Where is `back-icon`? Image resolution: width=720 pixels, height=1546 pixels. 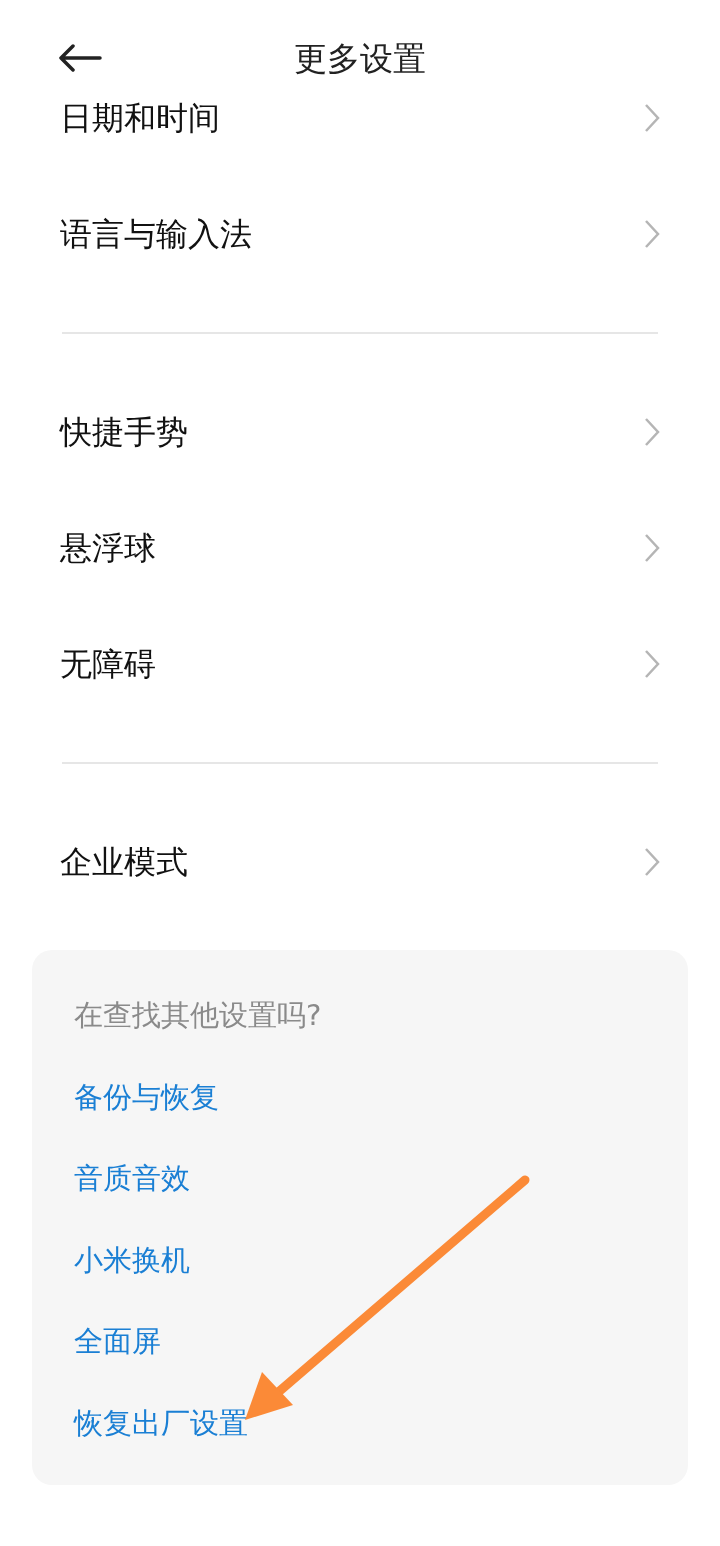 back-icon is located at coordinates (80, 58).